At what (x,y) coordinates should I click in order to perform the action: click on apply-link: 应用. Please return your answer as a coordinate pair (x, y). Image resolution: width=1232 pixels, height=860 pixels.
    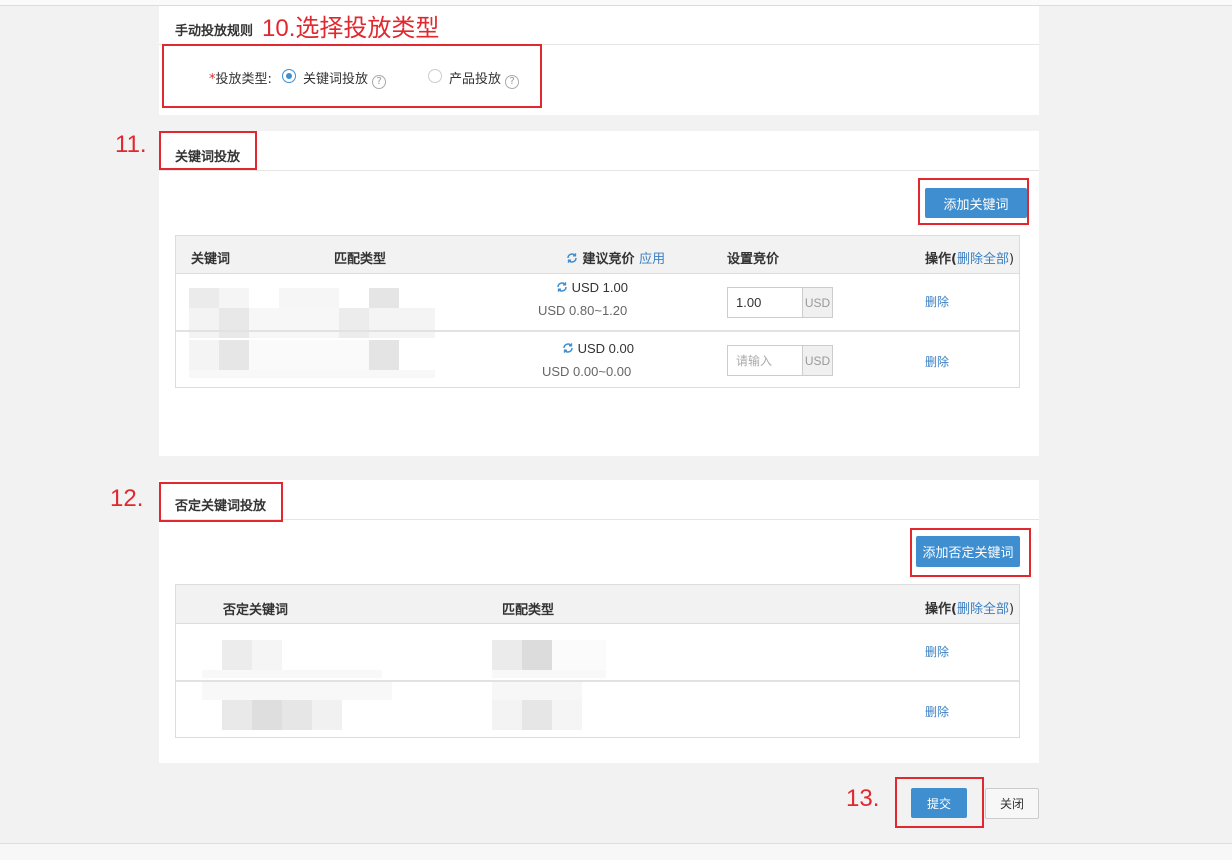
    Looking at the image, I should click on (652, 259).